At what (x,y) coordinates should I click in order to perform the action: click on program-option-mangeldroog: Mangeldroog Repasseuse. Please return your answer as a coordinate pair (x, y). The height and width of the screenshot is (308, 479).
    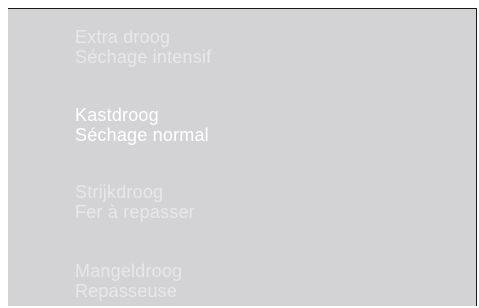
    Looking at the image, I should click on (128, 281).